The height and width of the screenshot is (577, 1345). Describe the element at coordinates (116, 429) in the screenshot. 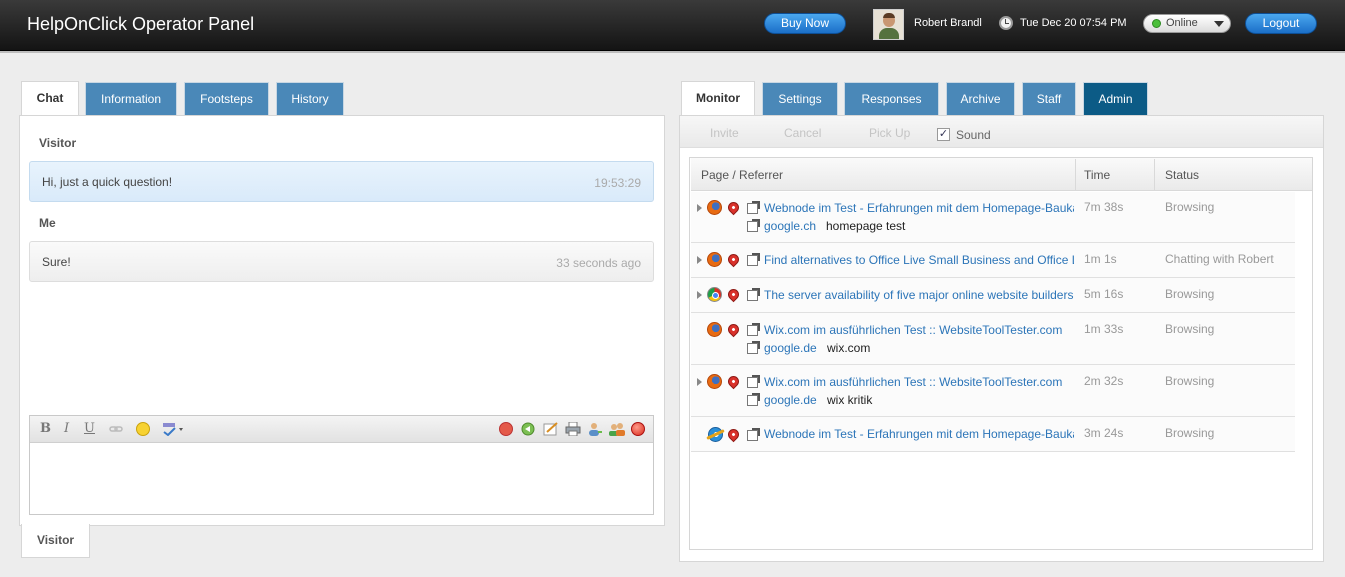

I see `link-icon` at that location.